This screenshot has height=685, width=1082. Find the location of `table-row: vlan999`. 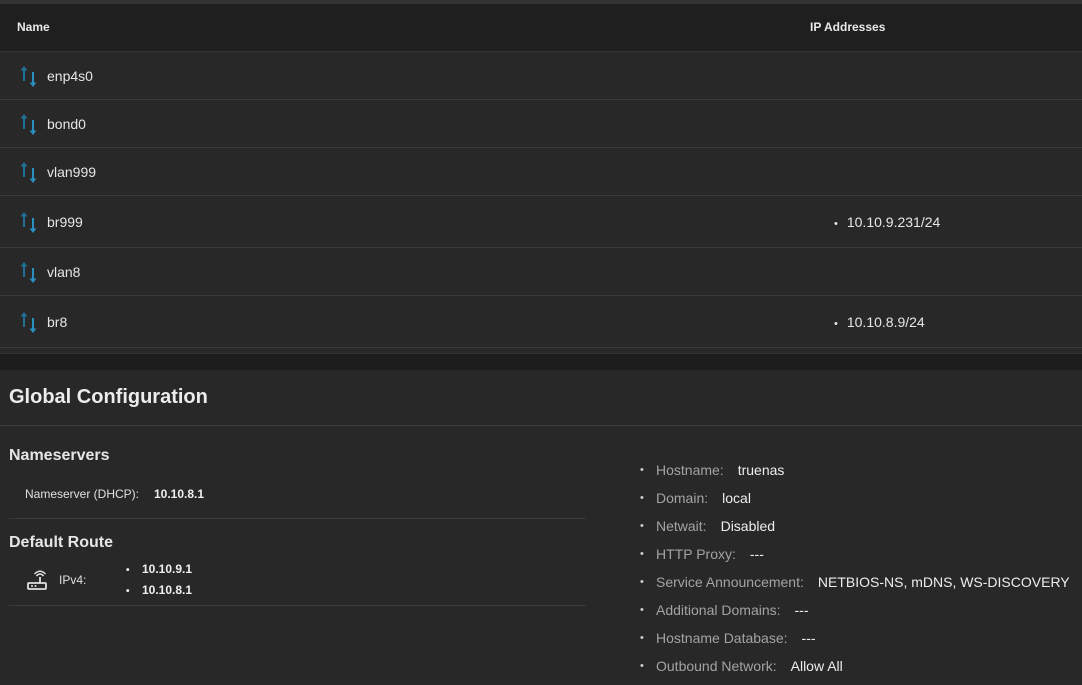

table-row: vlan999 is located at coordinates (541, 172).